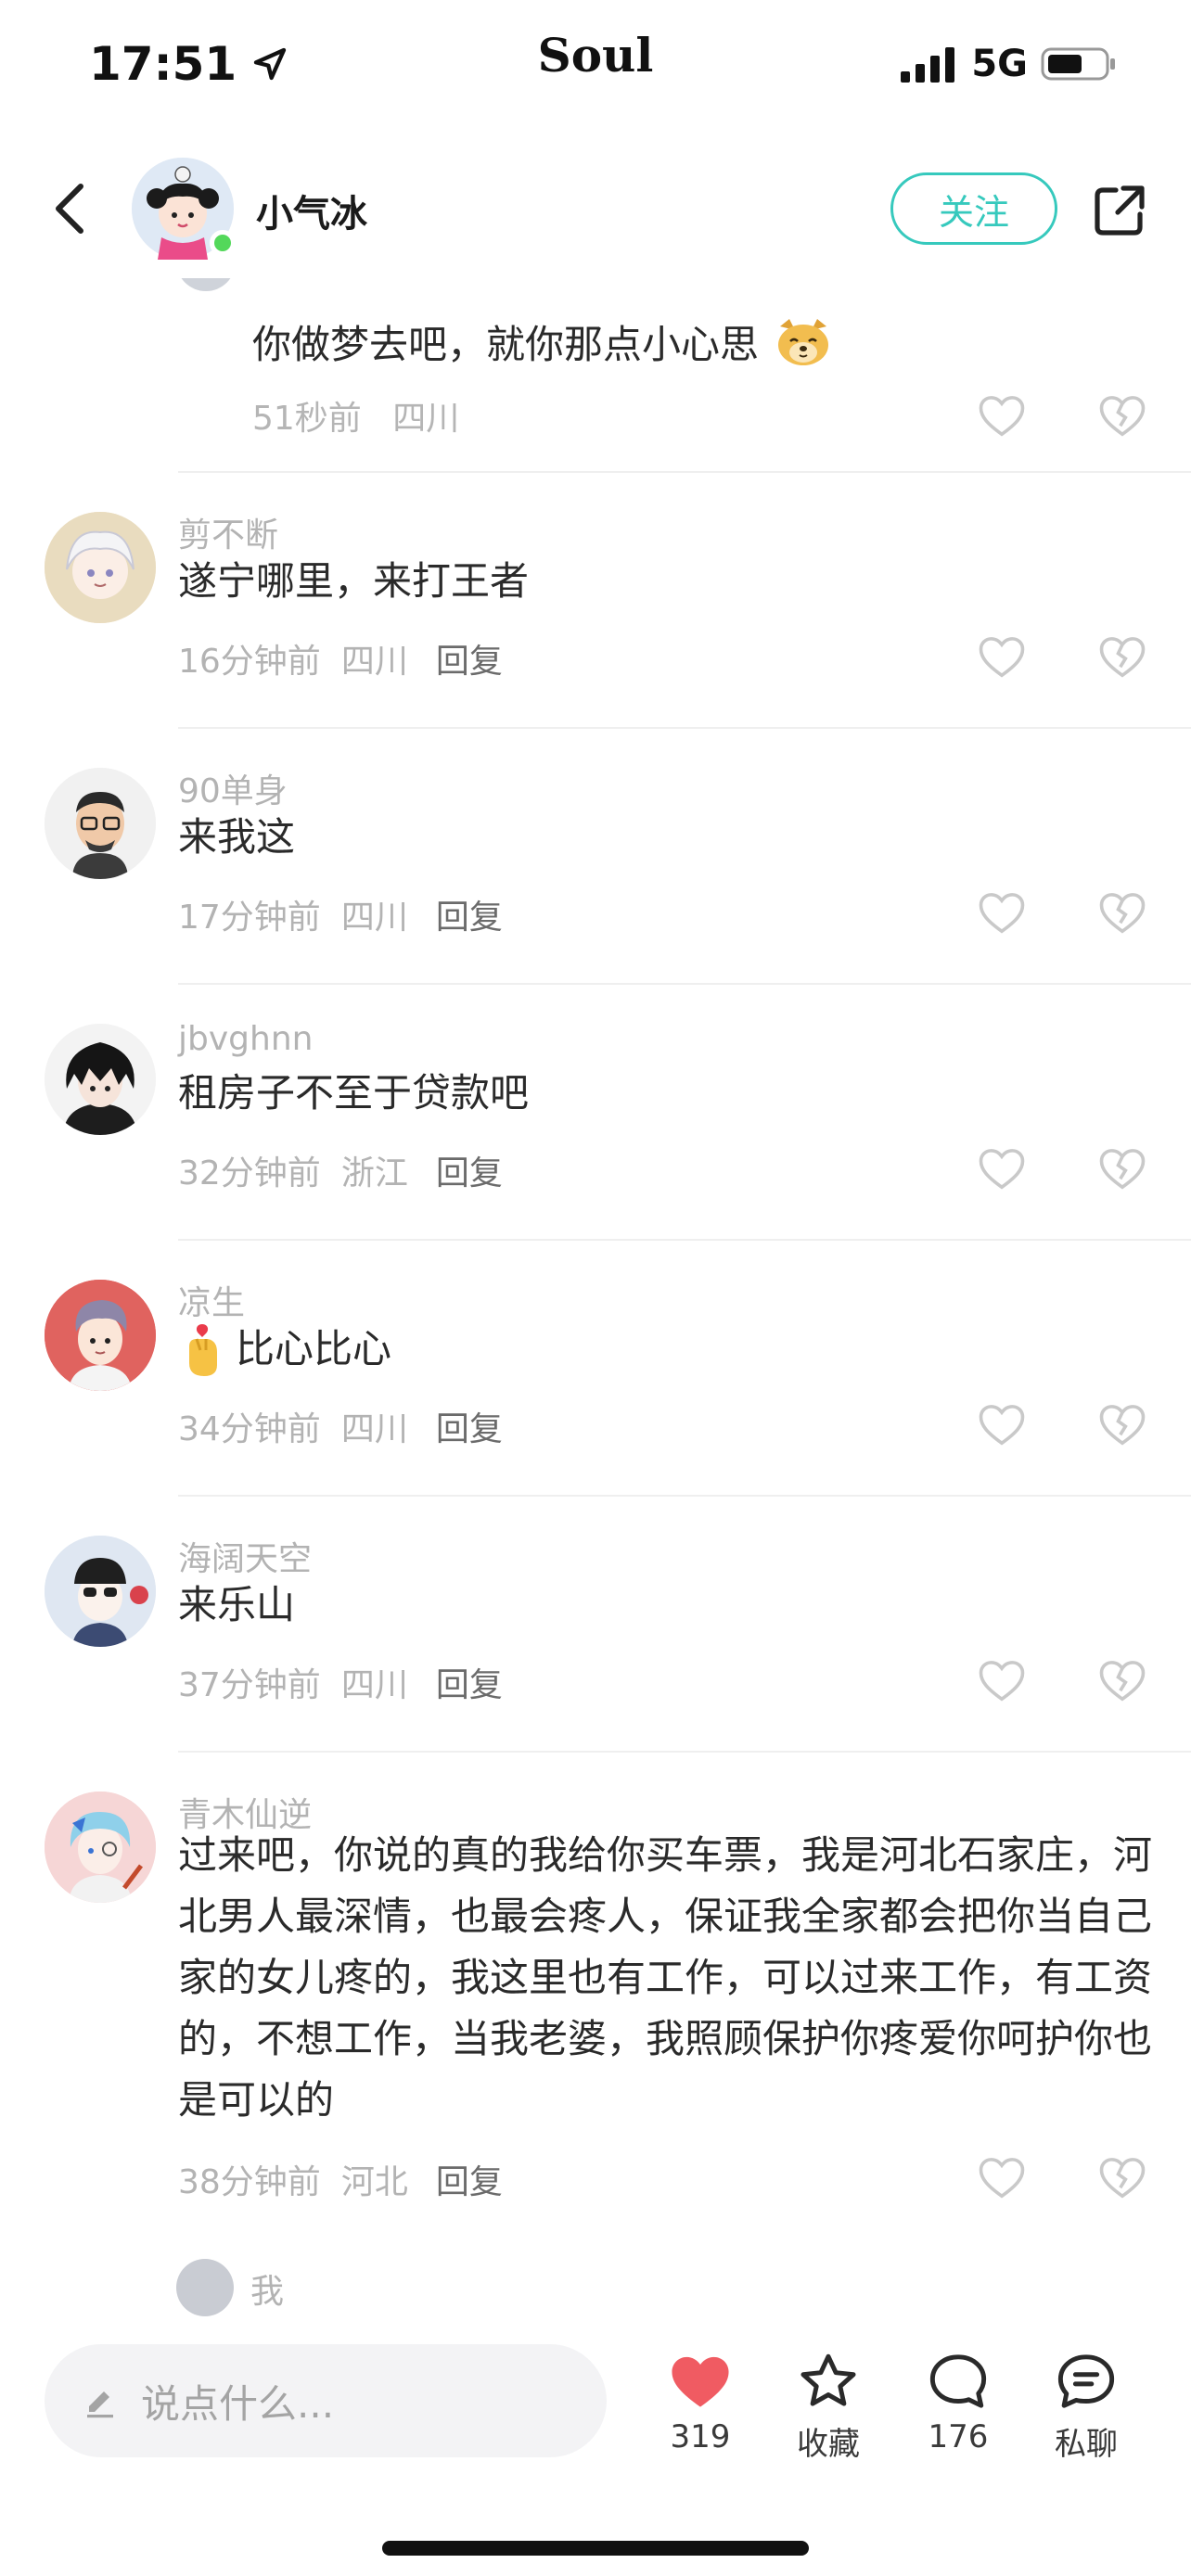 The image size is (1191, 2576). I want to click on home-indicator, so click(595, 2548).